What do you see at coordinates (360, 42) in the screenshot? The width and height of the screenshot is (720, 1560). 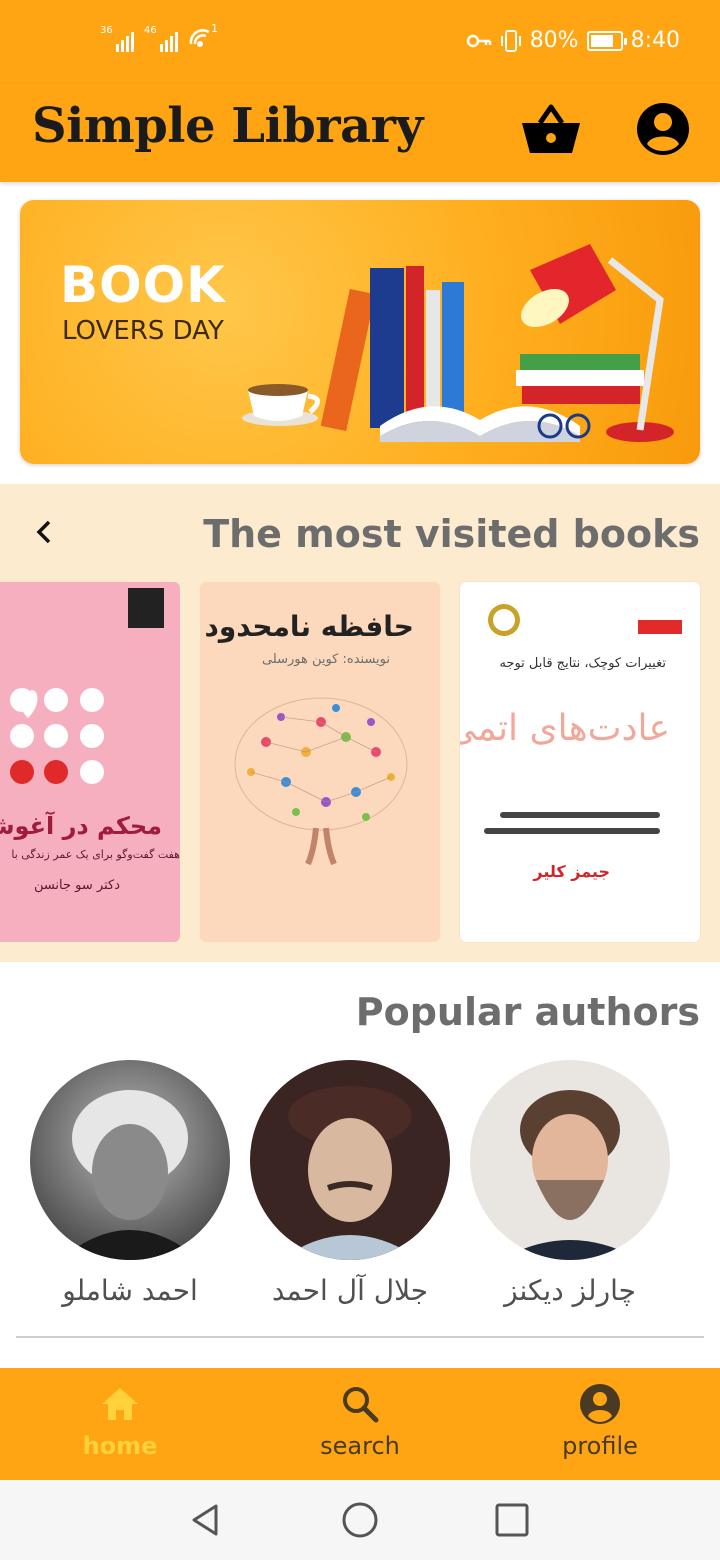 I see `status-bar: 36 46 1 80% 8:40` at bounding box center [360, 42].